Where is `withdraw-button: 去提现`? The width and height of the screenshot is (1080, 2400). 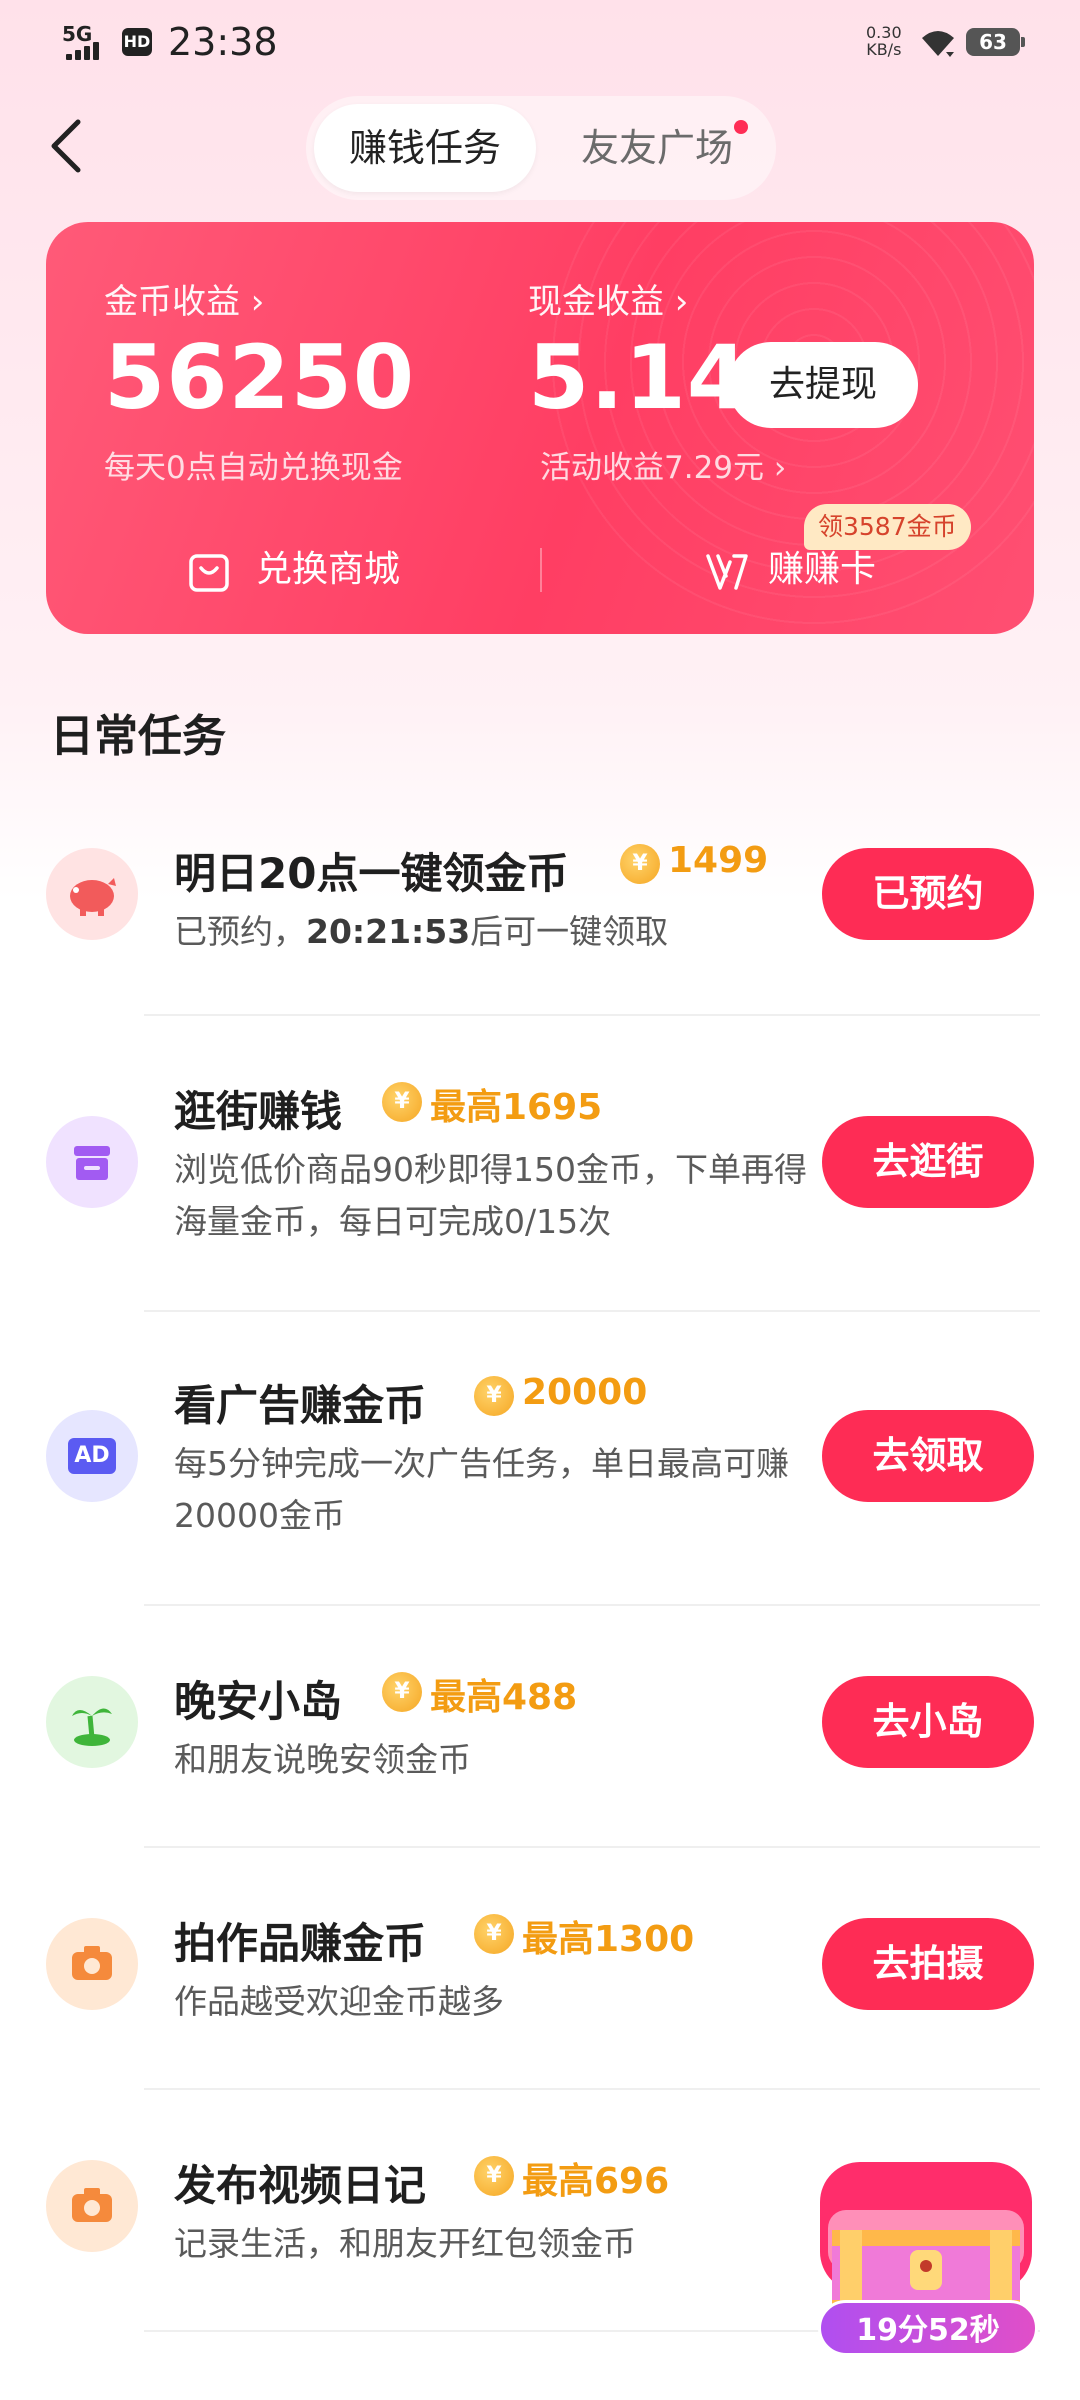
withdraw-button: 去提现 is located at coordinates (823, 385).